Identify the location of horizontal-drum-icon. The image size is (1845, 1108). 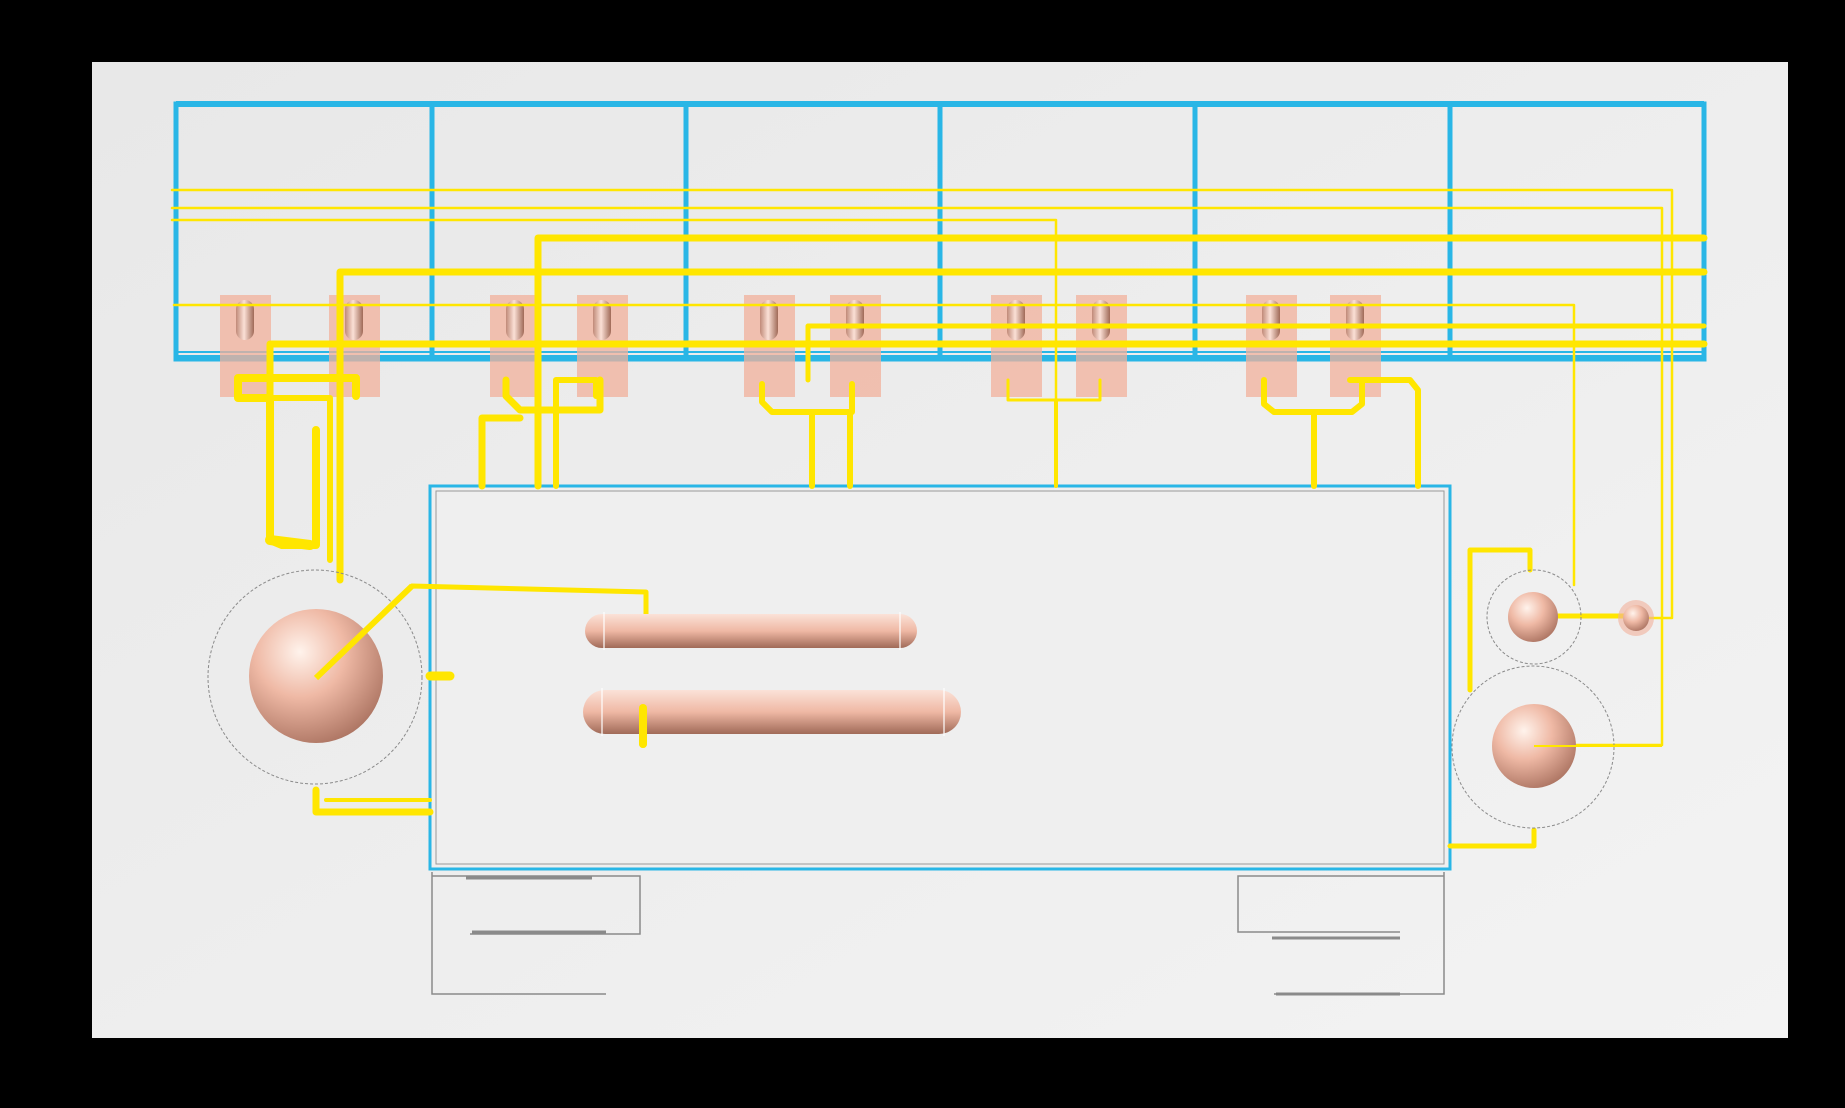
(751, 631).